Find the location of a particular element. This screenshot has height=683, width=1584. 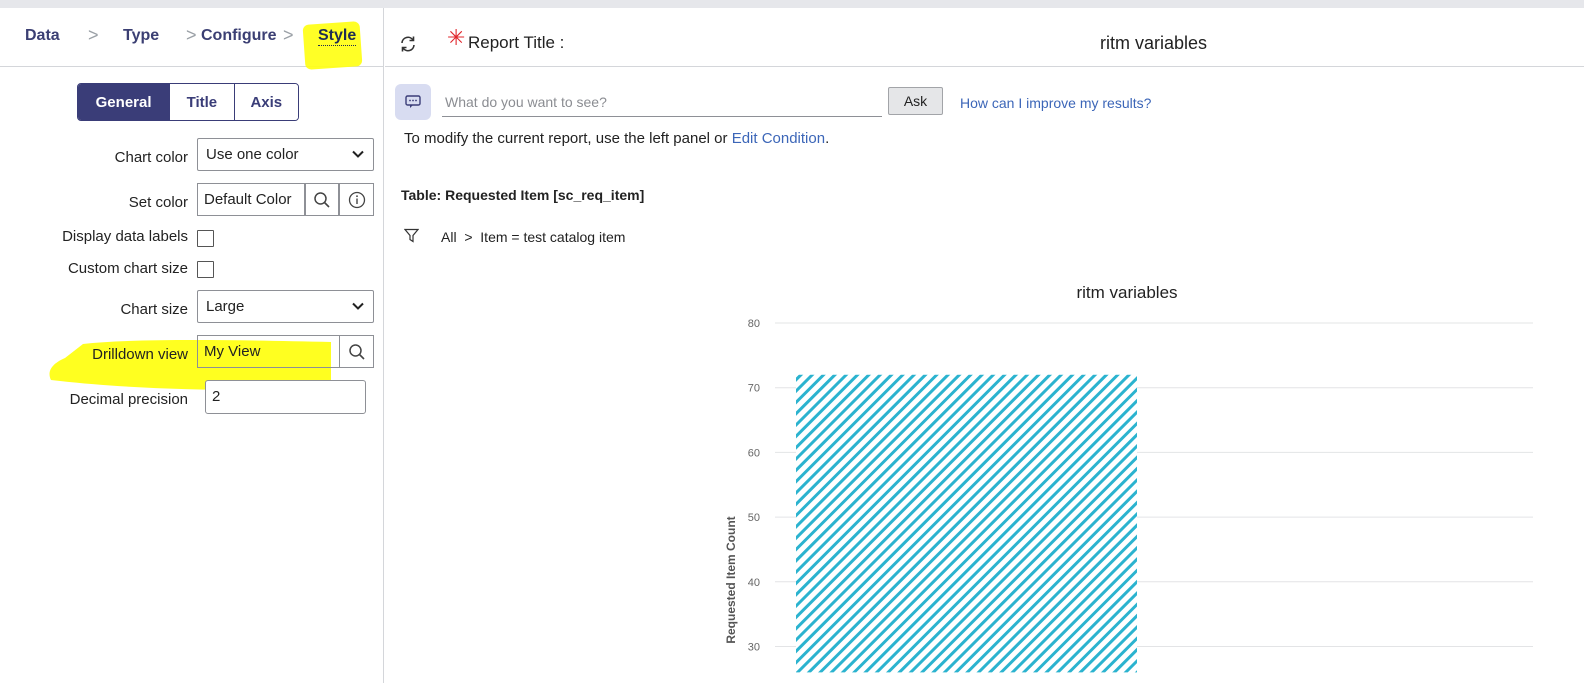

ask-assistant-button is located at coordinates (413, 102).